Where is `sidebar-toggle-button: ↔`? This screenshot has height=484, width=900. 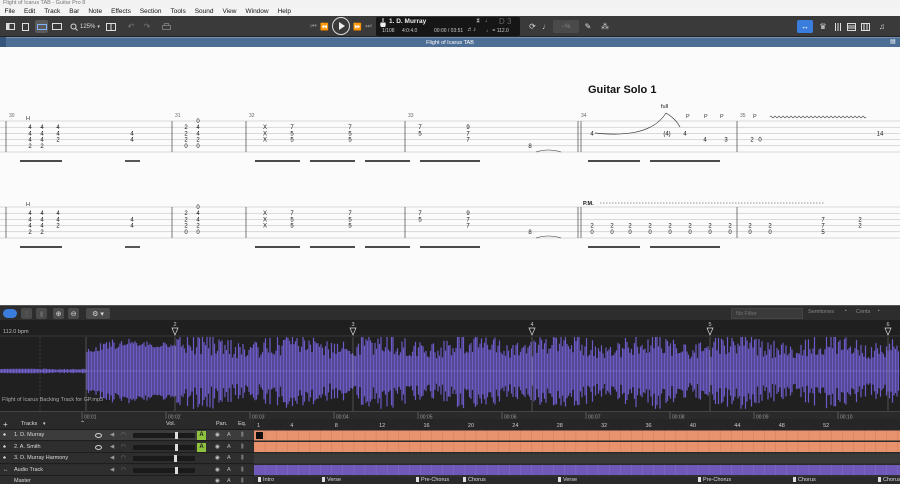
sidebar-toggle-button: ↔ is located at coordinates (805, 26).